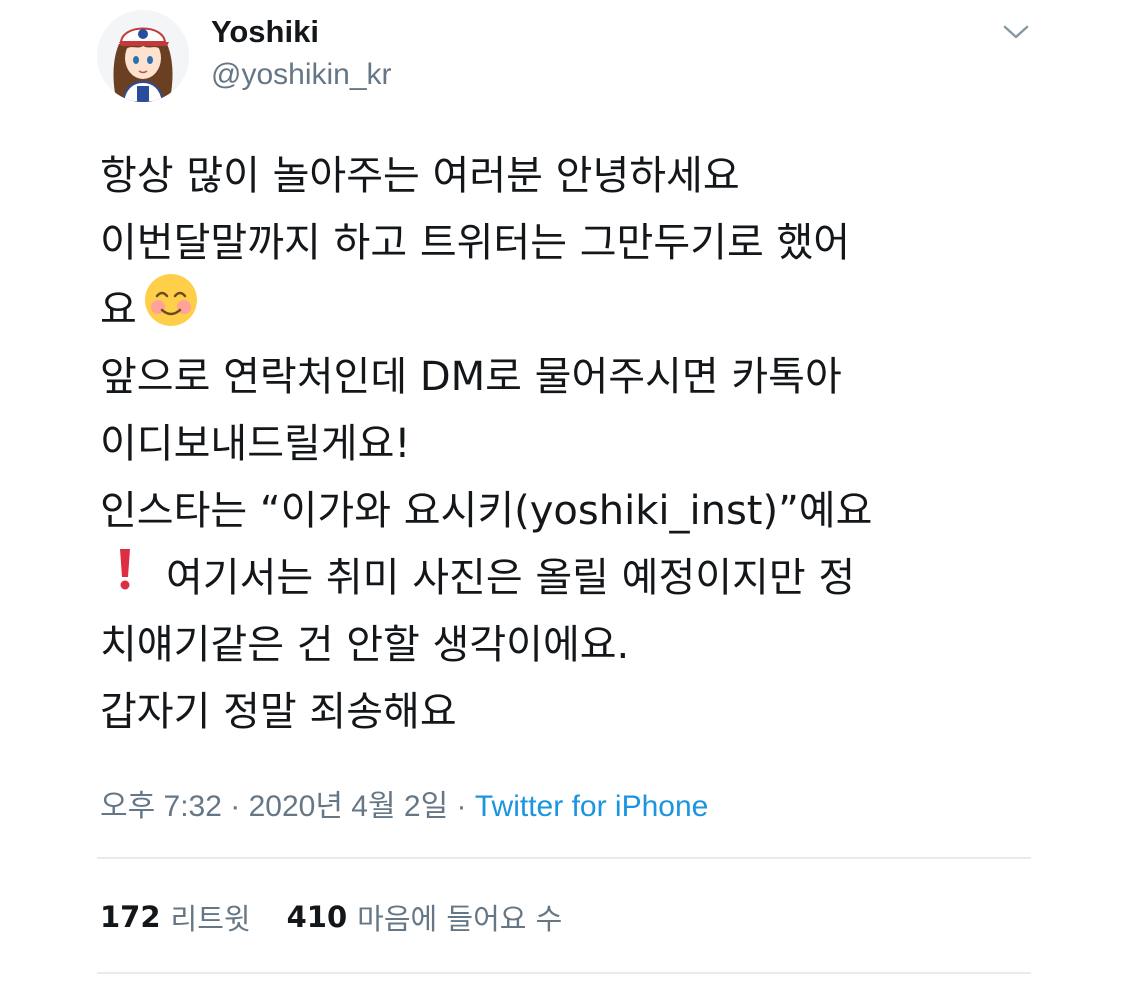  What do you see at coordinates (125, 578) in the screenshot?
I see `red-exclamation-icon` at bounding box center [125, 578].